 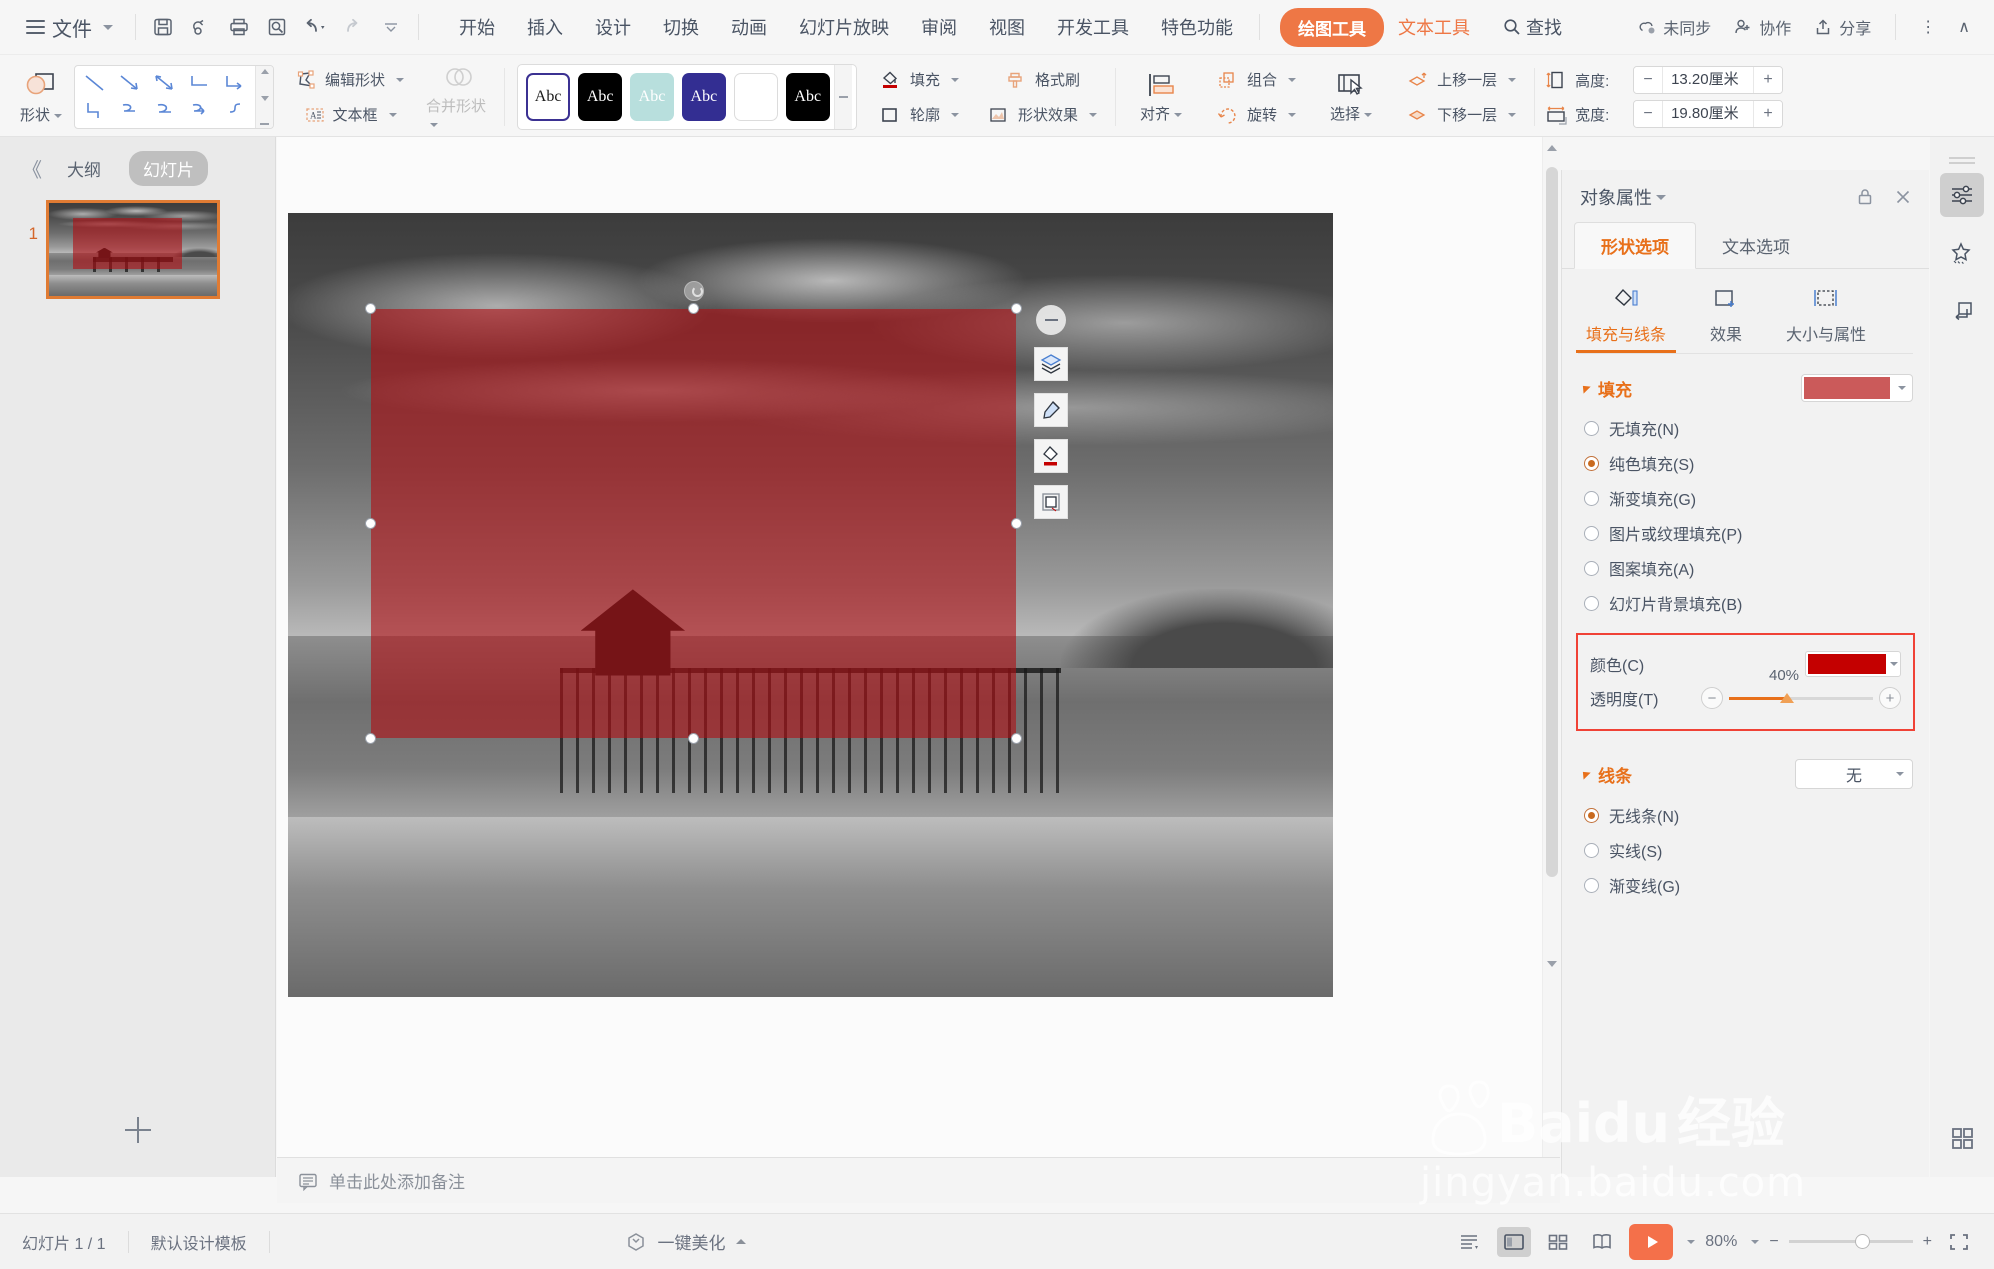 I want to click on line-section-header: 线条 无, so click(x=1745, y=760).